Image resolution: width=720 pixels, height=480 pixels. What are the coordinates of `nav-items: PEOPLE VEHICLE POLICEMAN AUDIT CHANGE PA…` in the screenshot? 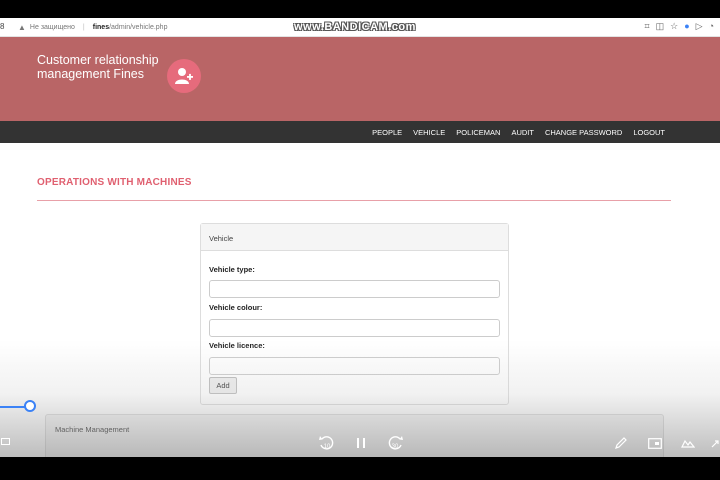 It's located at (518, 132).